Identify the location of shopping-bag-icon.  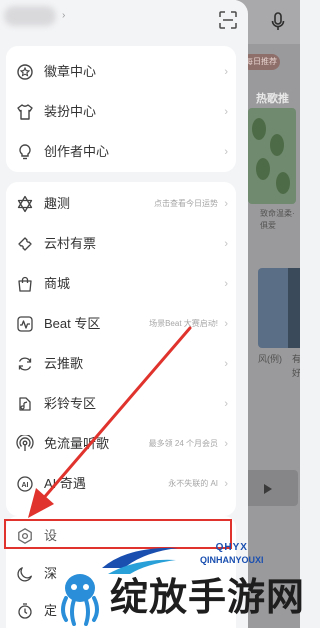
(25, 284).